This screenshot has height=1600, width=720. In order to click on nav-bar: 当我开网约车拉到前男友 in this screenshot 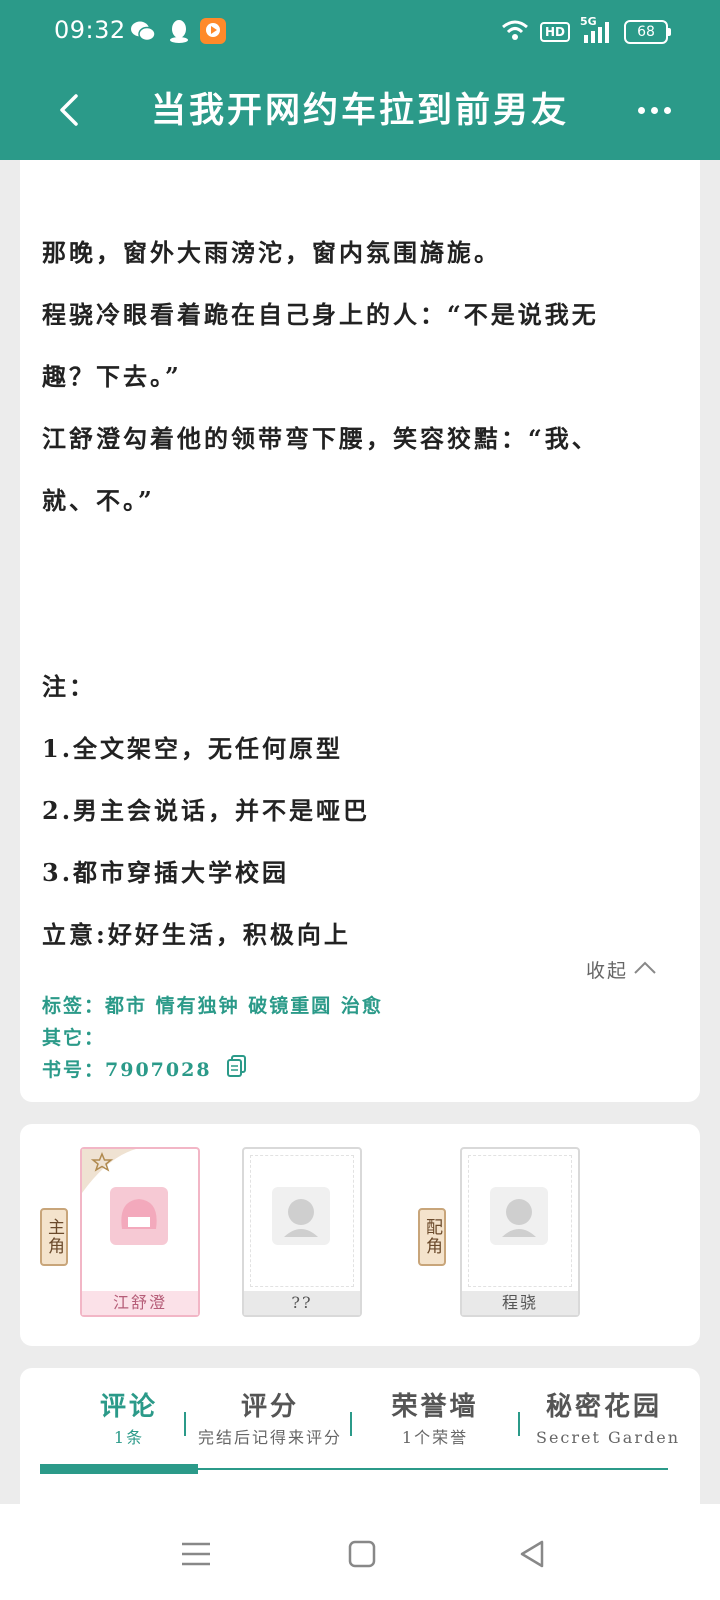, I will do `click(360, 112)`.